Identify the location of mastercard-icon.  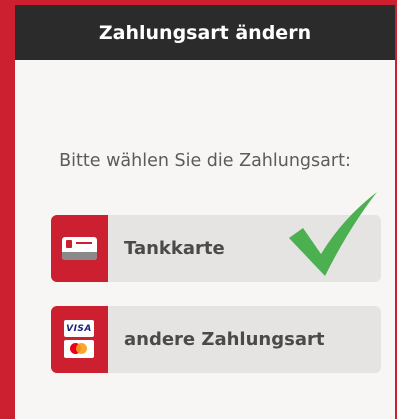
(79, 349).